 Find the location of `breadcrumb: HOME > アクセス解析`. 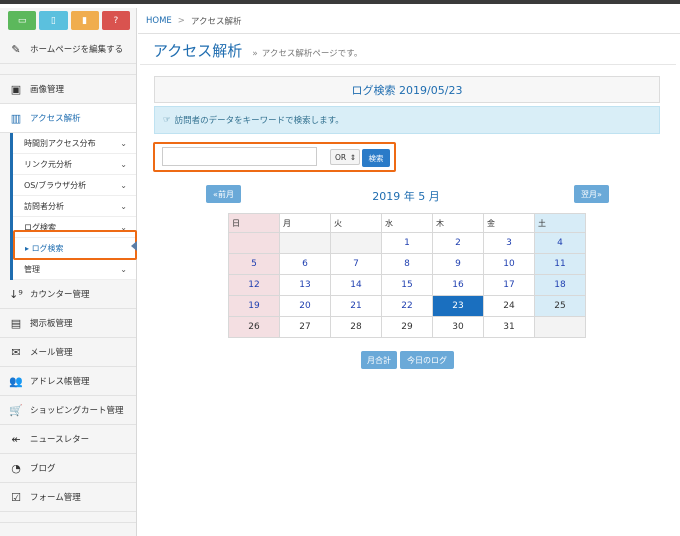

breadcrumb: HOME > アクセス解析 is located at coordinates (409, 21).